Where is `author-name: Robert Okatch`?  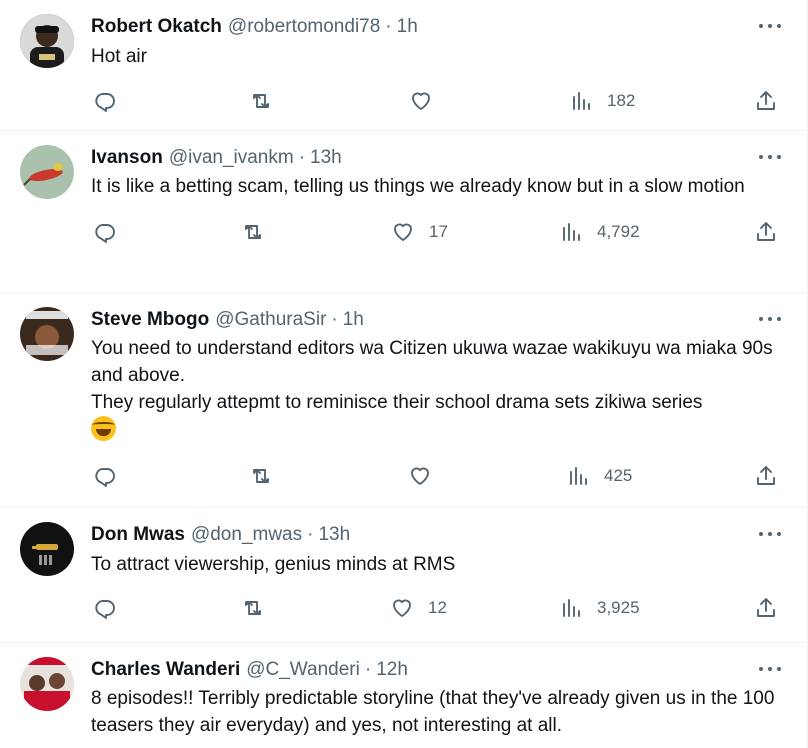 author-name: Robert Okatch is located at coordinates (156, 27).